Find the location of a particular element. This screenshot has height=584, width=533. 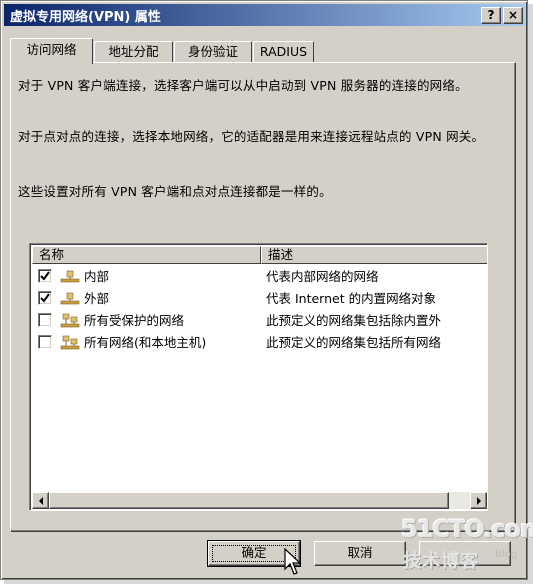

help-icon: ? is located at coordinates (491, 15).